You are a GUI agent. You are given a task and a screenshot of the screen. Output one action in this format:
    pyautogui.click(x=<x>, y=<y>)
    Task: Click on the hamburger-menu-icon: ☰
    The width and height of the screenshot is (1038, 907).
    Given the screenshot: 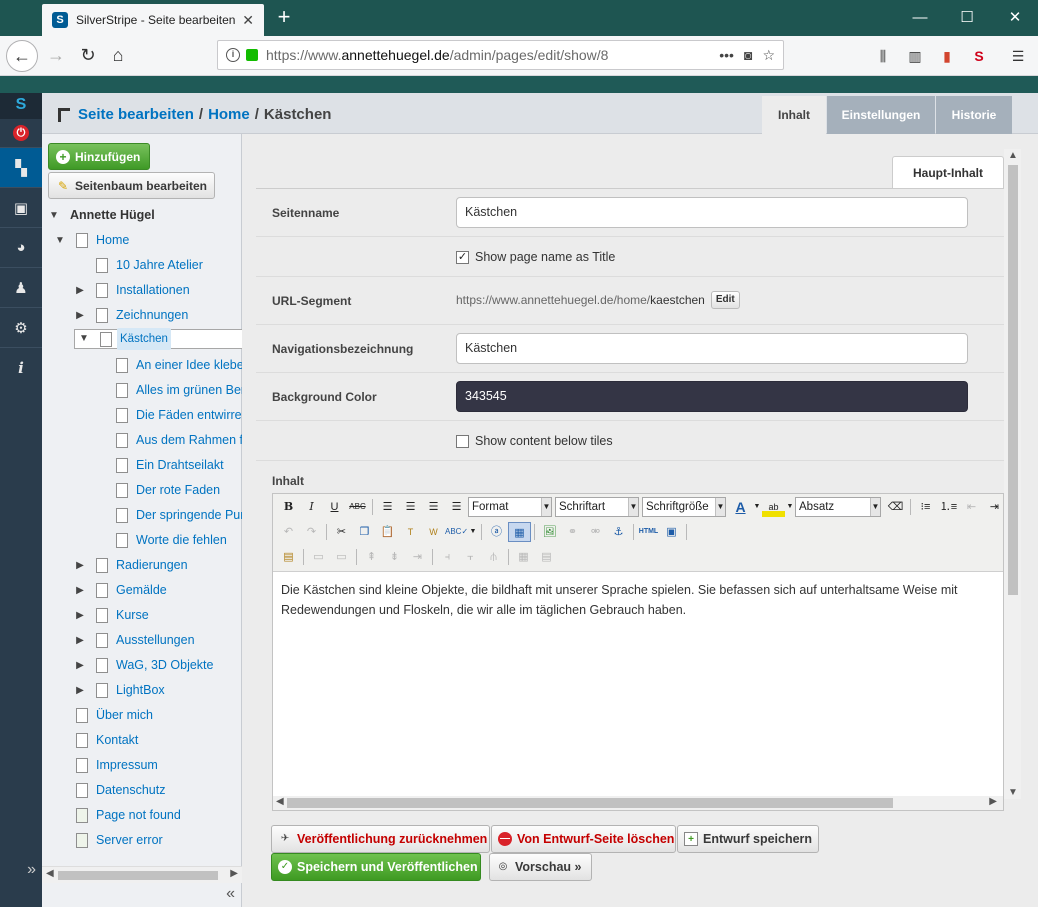 What is the action you would take?
    pyautogui.click(x=1018, y=56)
    